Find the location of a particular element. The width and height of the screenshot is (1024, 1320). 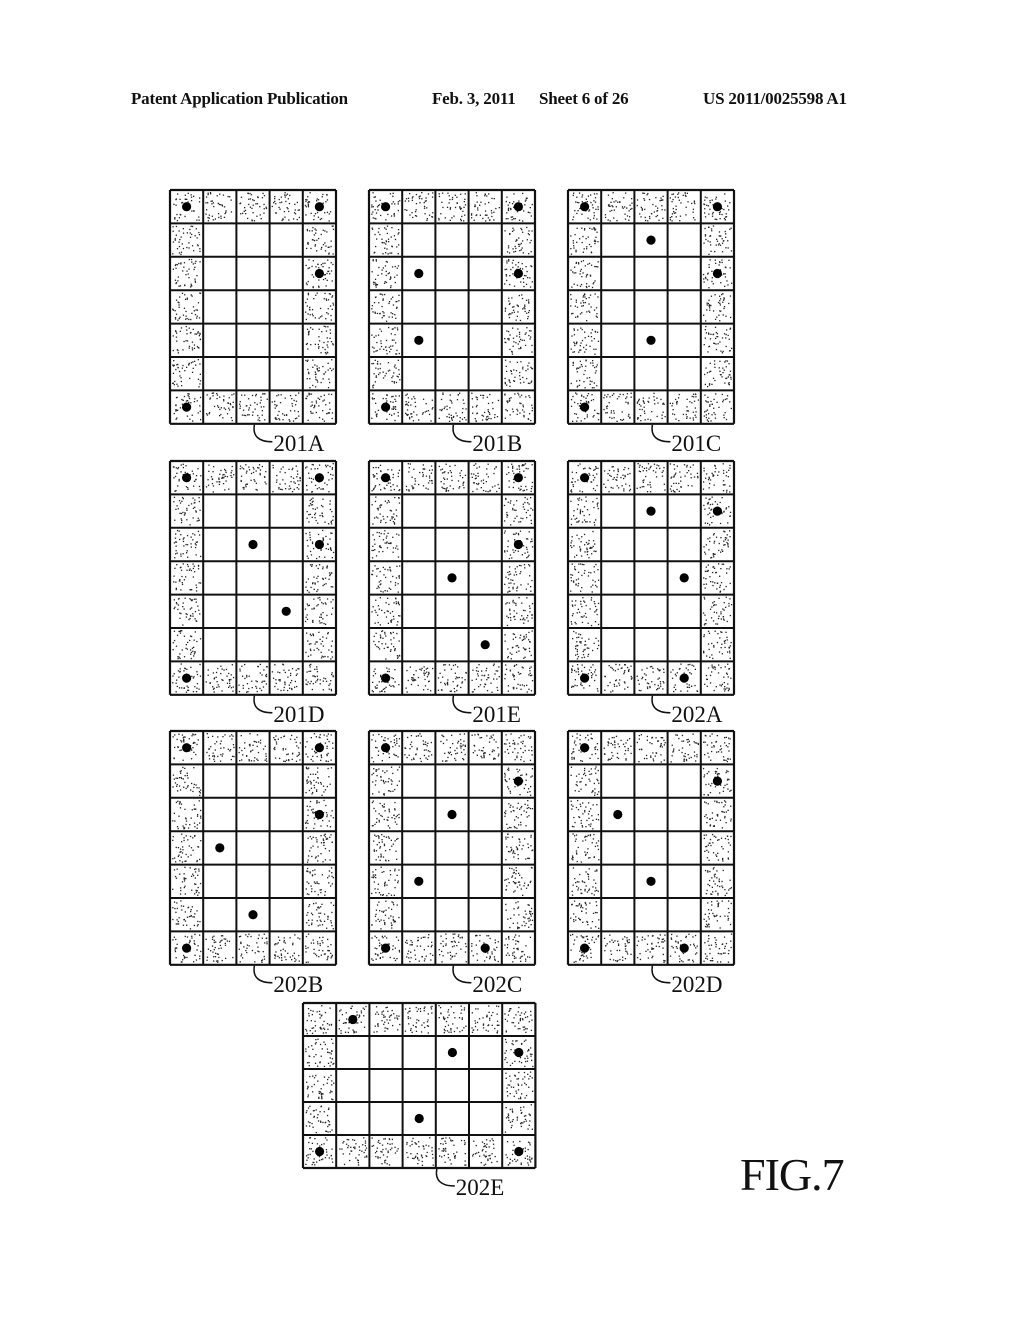

pattern-201D: 201D is located at coordinates (253, 593).